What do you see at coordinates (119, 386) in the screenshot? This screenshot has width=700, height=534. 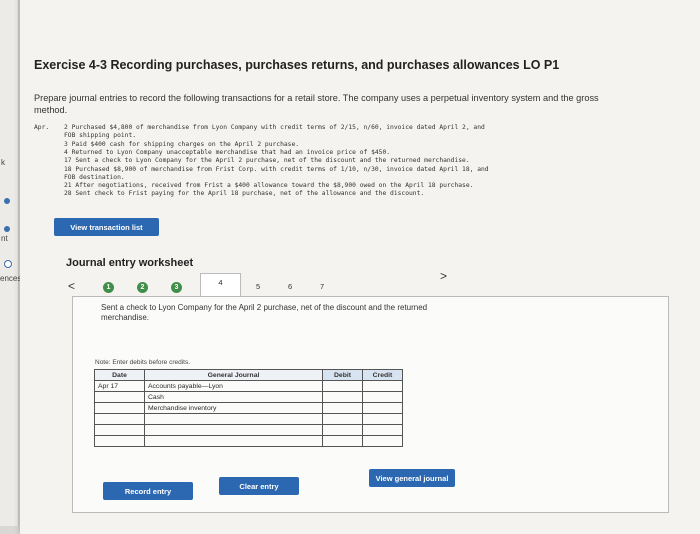 I see `date-cell: Apr 17` at bounding box center [119, 386].